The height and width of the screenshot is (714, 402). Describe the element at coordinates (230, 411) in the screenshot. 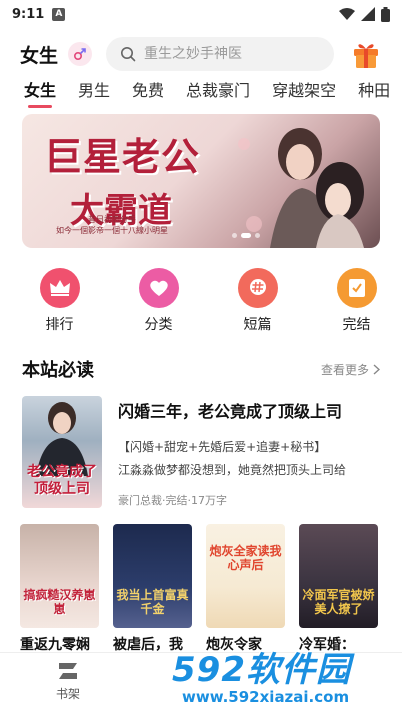

I see `featured-book-title: 闪婚三年，老公竟成了顶级上司` at that location.